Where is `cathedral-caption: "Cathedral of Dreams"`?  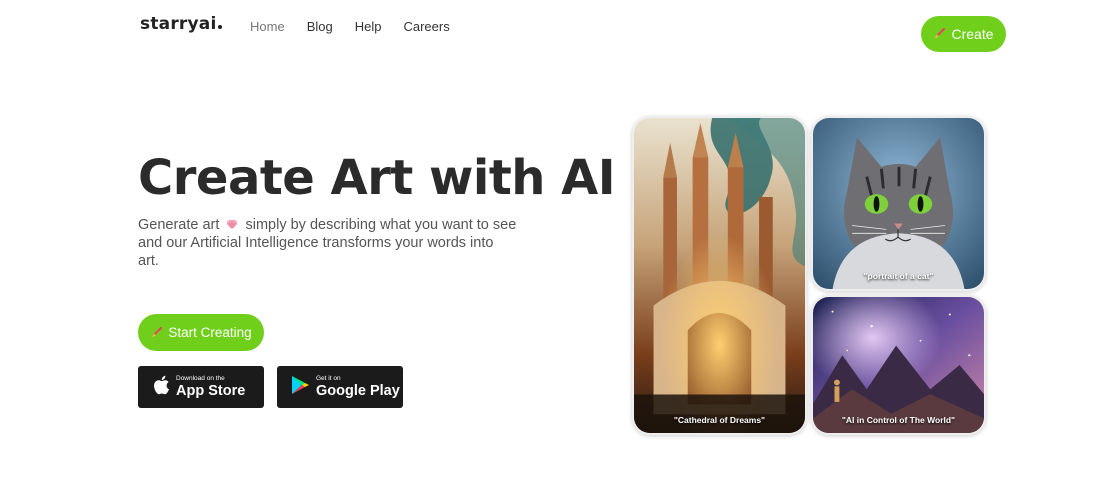 cathedral-caption: "Cathedral of Dreams" is located at coordinates (719, 420).